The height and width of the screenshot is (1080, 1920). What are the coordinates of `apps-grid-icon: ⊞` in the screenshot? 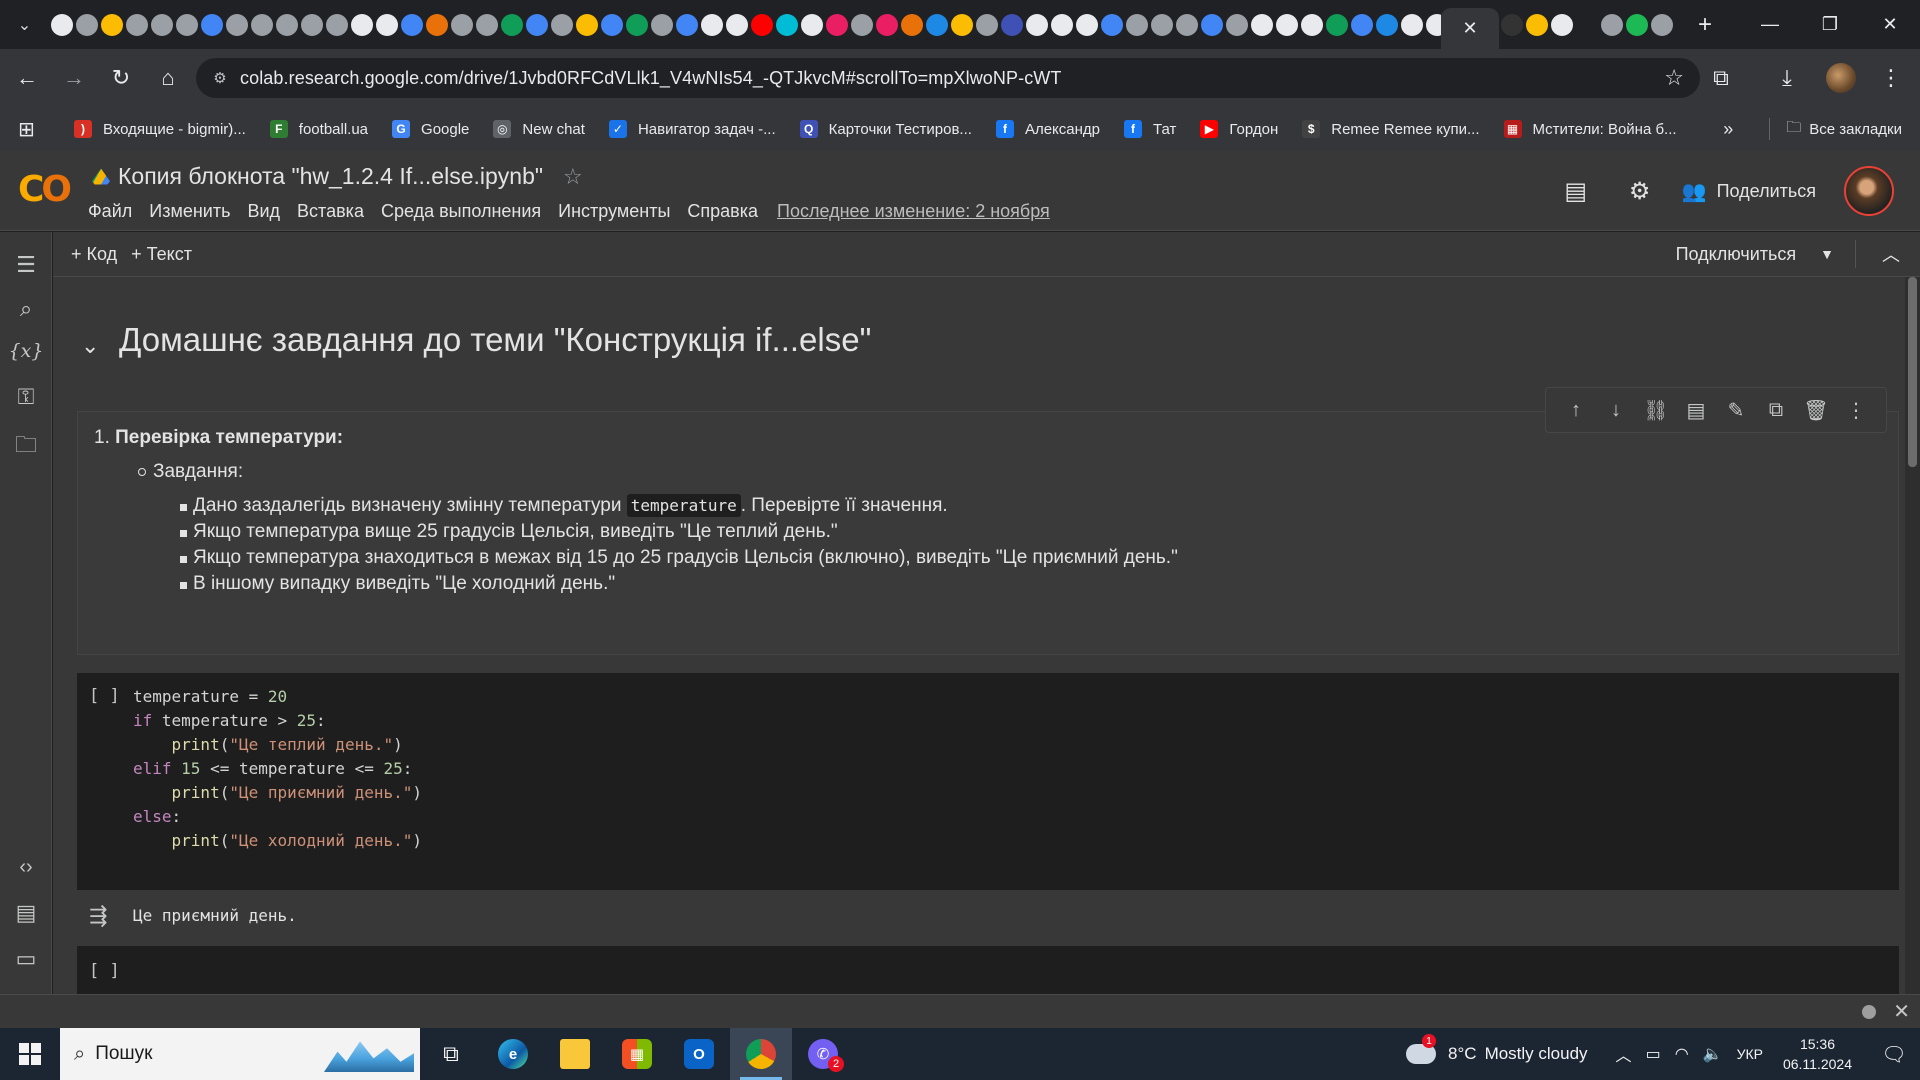 It's located at (34, 129).